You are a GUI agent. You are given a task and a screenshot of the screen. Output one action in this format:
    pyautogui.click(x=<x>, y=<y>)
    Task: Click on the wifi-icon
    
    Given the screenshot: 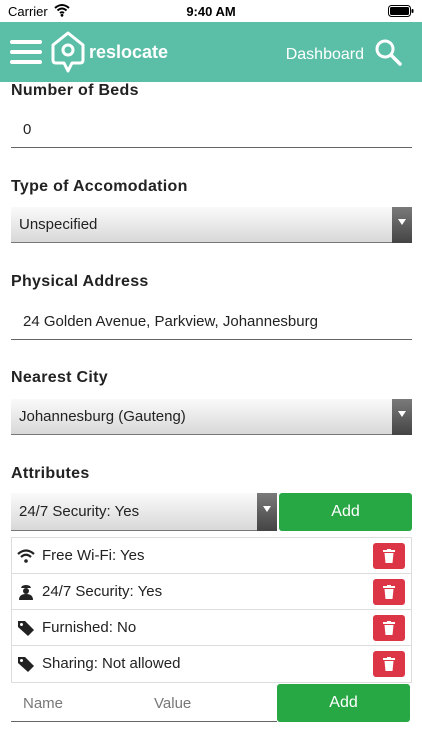 What is the action you would take?
    pyautogui.click(x=26, y=556)
    